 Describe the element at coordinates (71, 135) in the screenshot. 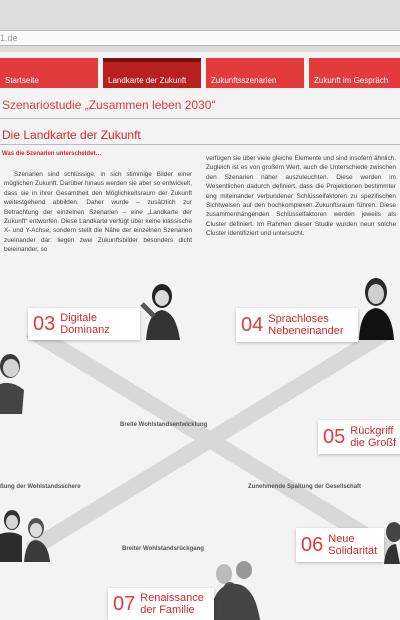

I see `page-title: Die Landkarte der Zukunft` at that location.